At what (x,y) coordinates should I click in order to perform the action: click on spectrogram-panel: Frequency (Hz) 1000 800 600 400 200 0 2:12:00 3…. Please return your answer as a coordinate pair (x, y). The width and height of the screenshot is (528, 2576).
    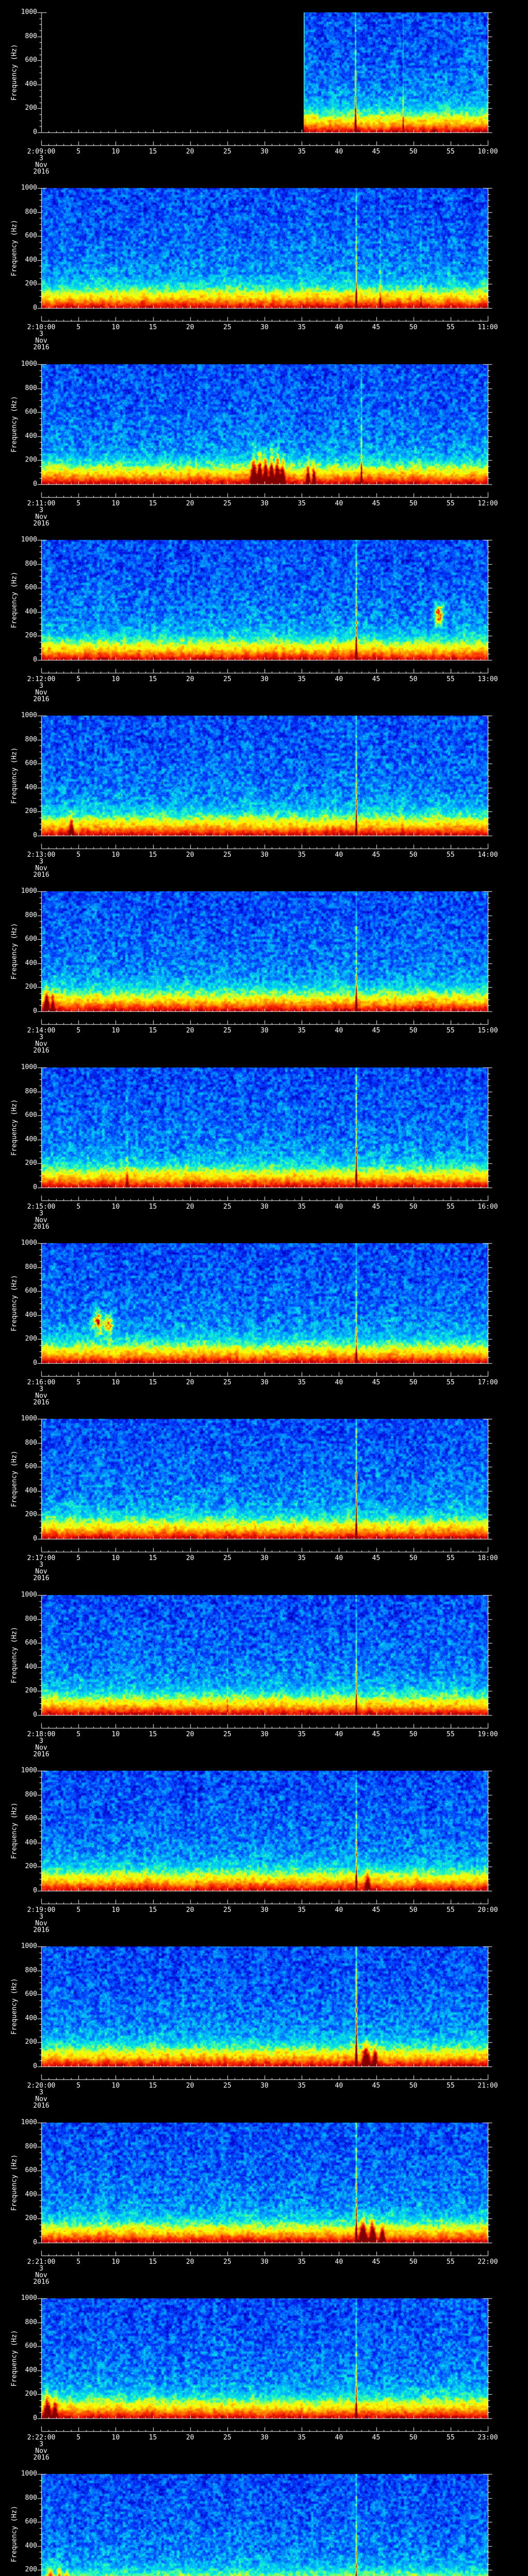
    Looking at the image, I should click on (264, 615).